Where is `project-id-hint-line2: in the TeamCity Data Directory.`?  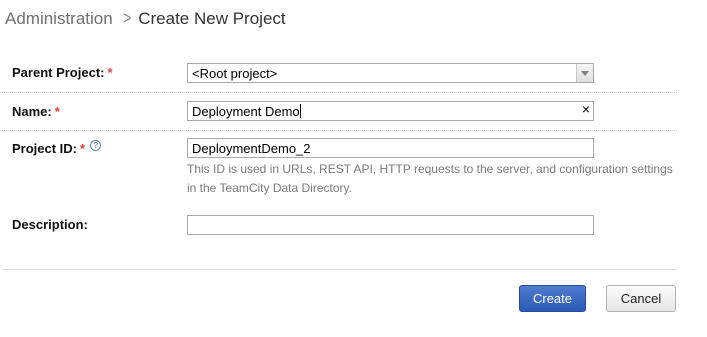
project-id-hint-line2: in the TeamCity Data Directory. is located at coordinates (269, 188).